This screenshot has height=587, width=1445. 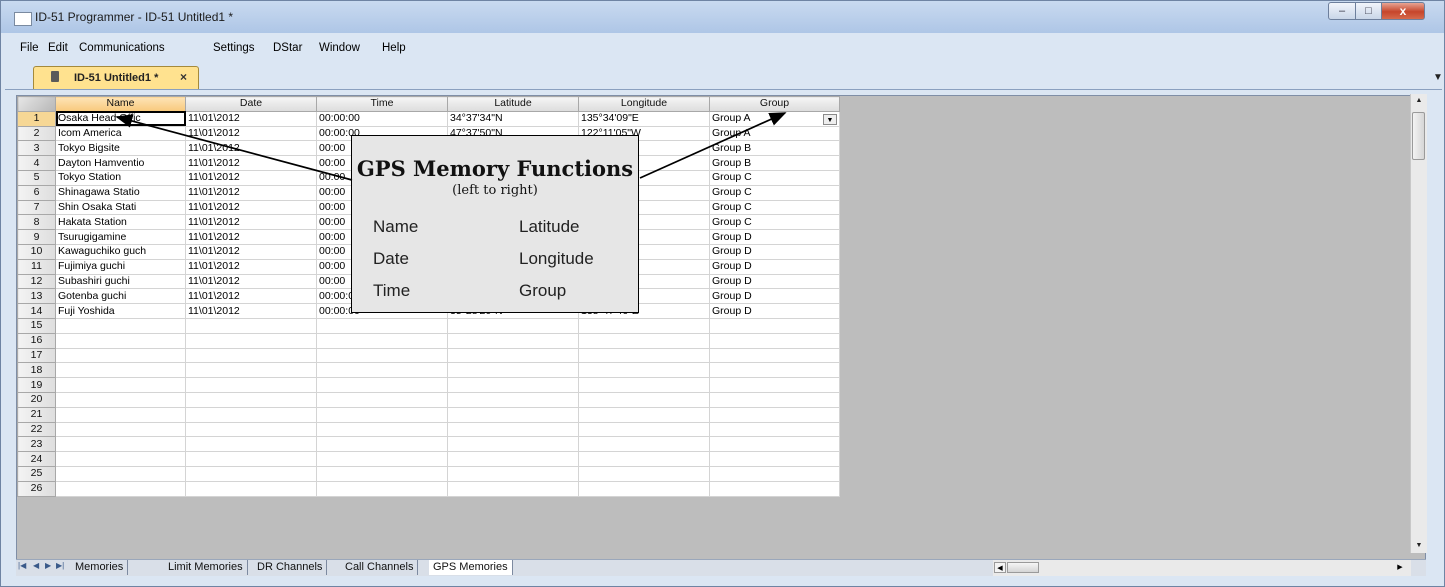 I want to click on close-button: x, so click(x=1403, y=11).